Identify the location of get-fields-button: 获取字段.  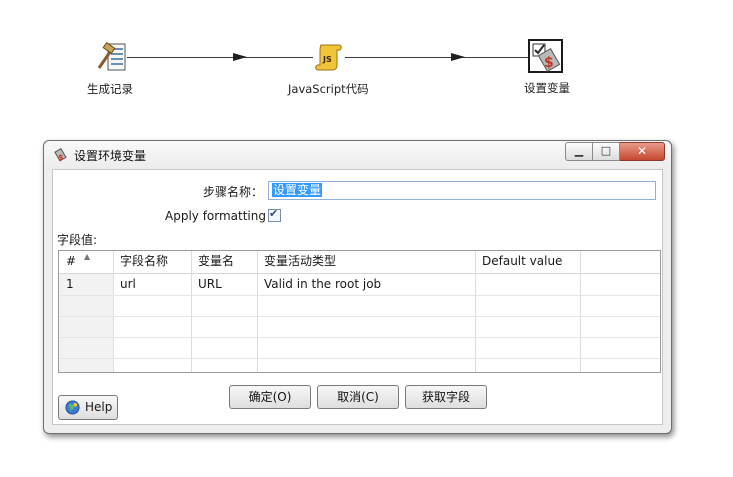
(446, 397).